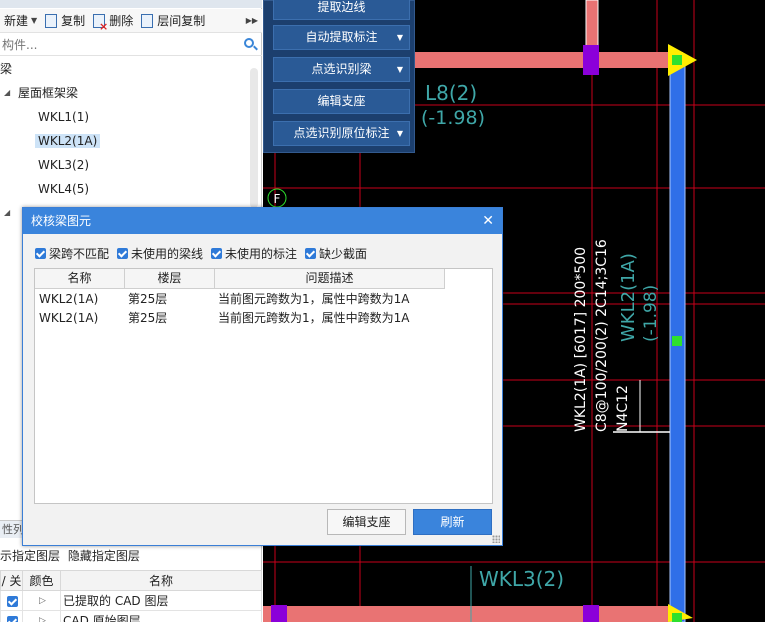 This screenshot has width=765, height=622. What do you see at coordinates (41, 93) in the screenshot?
I see `tree-group-roof-frame-beam: ◢ 屋面框架梁` at bounding box center [41, 93].